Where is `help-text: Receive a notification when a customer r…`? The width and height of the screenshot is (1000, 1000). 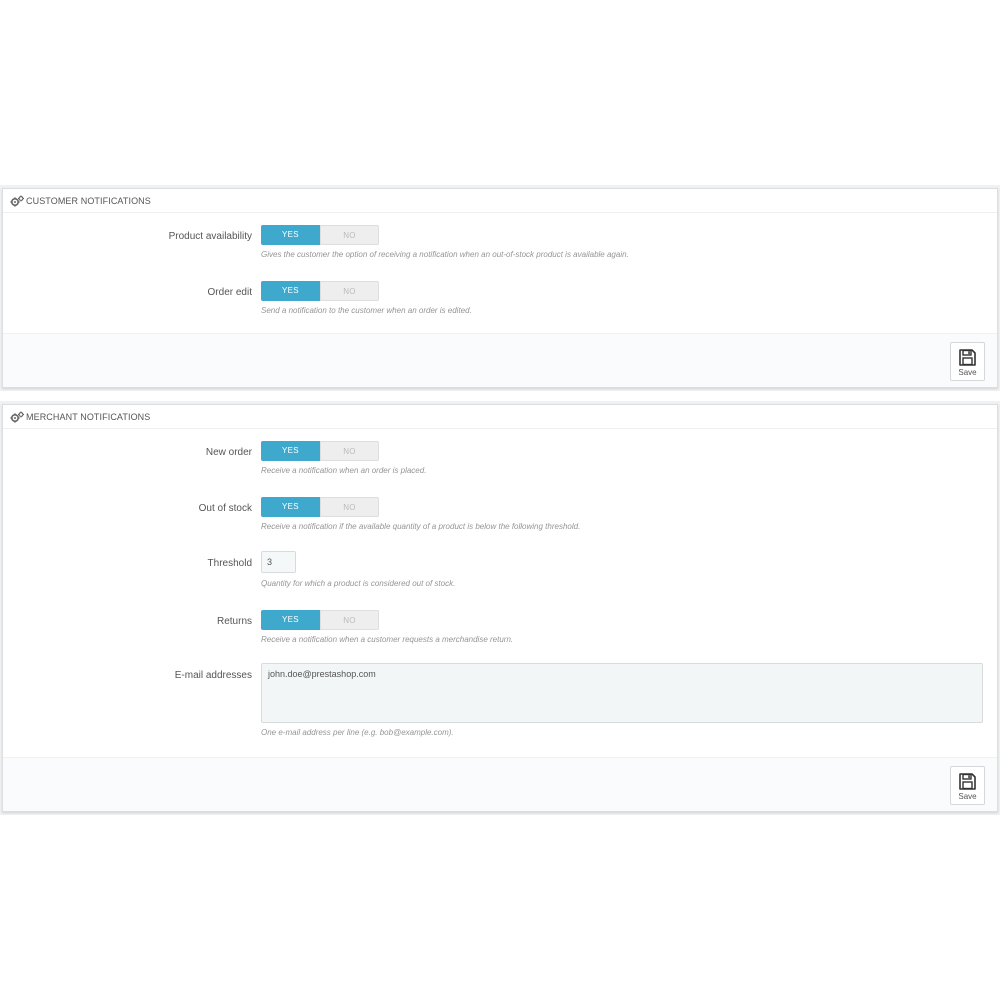 help-text: Receive a notification when a customer r… is located at coordinates (387, 639).